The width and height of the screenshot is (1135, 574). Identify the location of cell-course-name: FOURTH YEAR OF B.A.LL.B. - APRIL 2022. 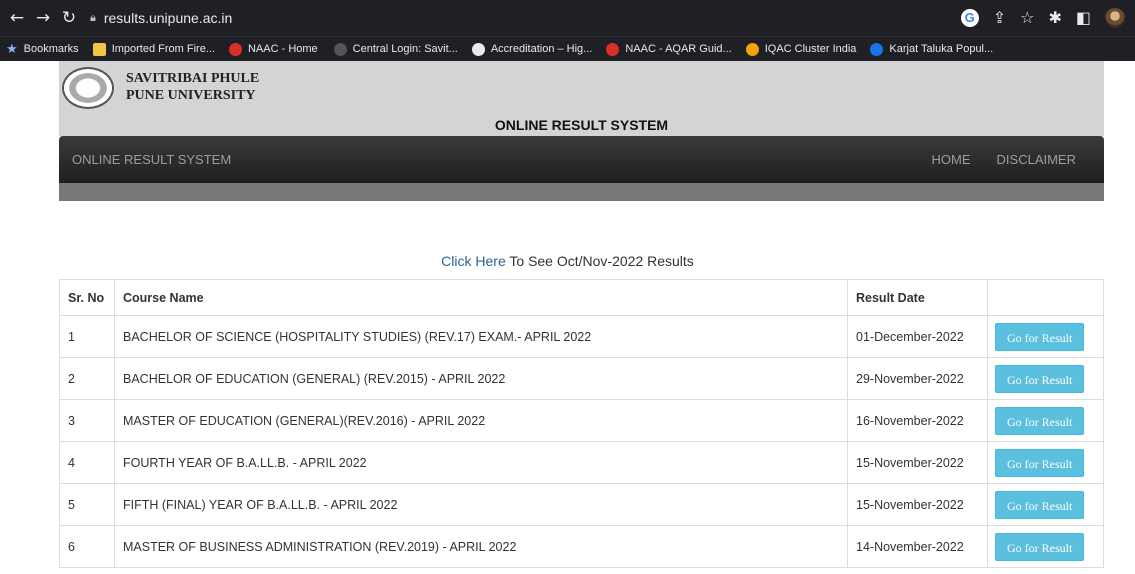
(481, 462).